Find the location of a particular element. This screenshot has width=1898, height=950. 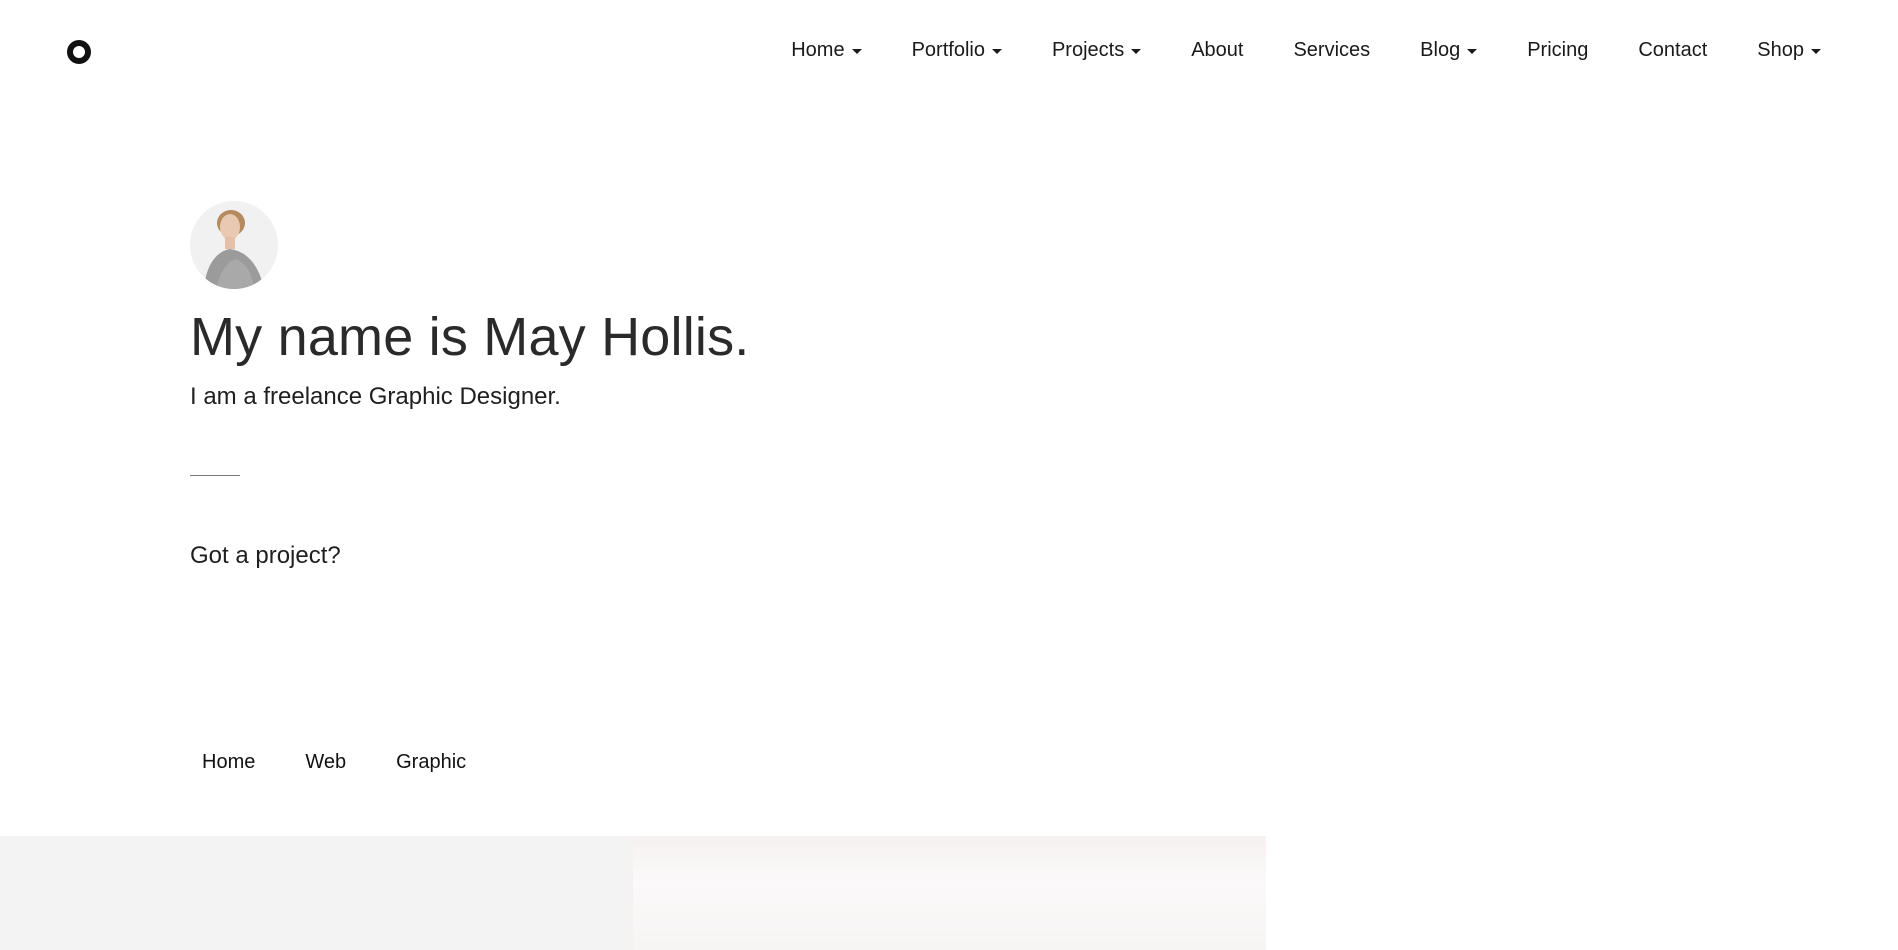

avatar is located at coordinates (234, 245).